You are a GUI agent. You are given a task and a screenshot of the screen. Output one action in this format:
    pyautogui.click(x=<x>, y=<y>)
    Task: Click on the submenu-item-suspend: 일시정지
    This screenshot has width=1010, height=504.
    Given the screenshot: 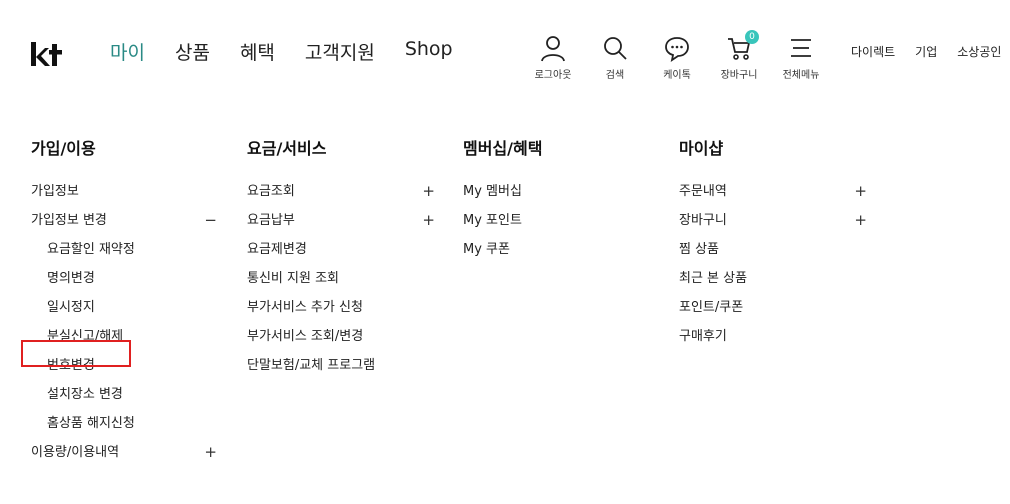 What is the action you would take?
    pyautogui.click(x=124, y=307)
    